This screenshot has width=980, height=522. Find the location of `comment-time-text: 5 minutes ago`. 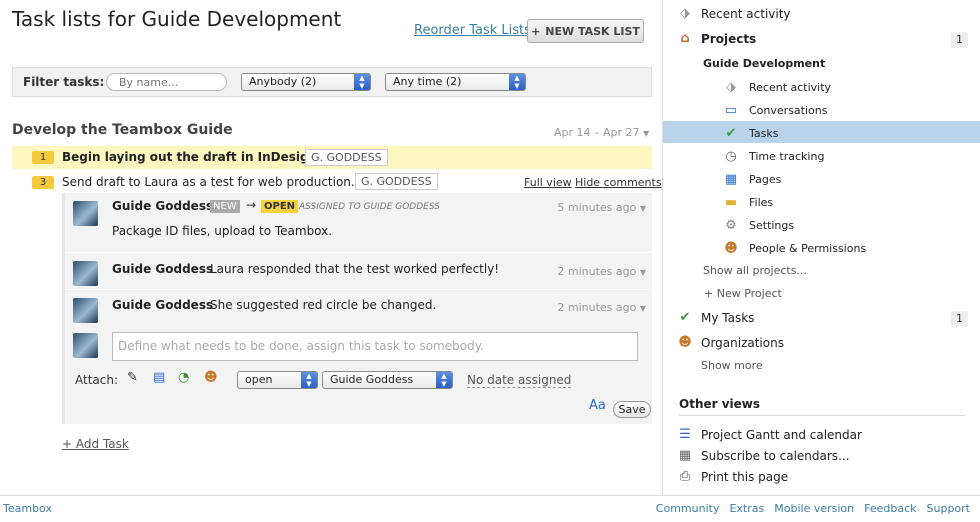

comment-time-text: 5 minutes ago is located at coordinates (597, 207).